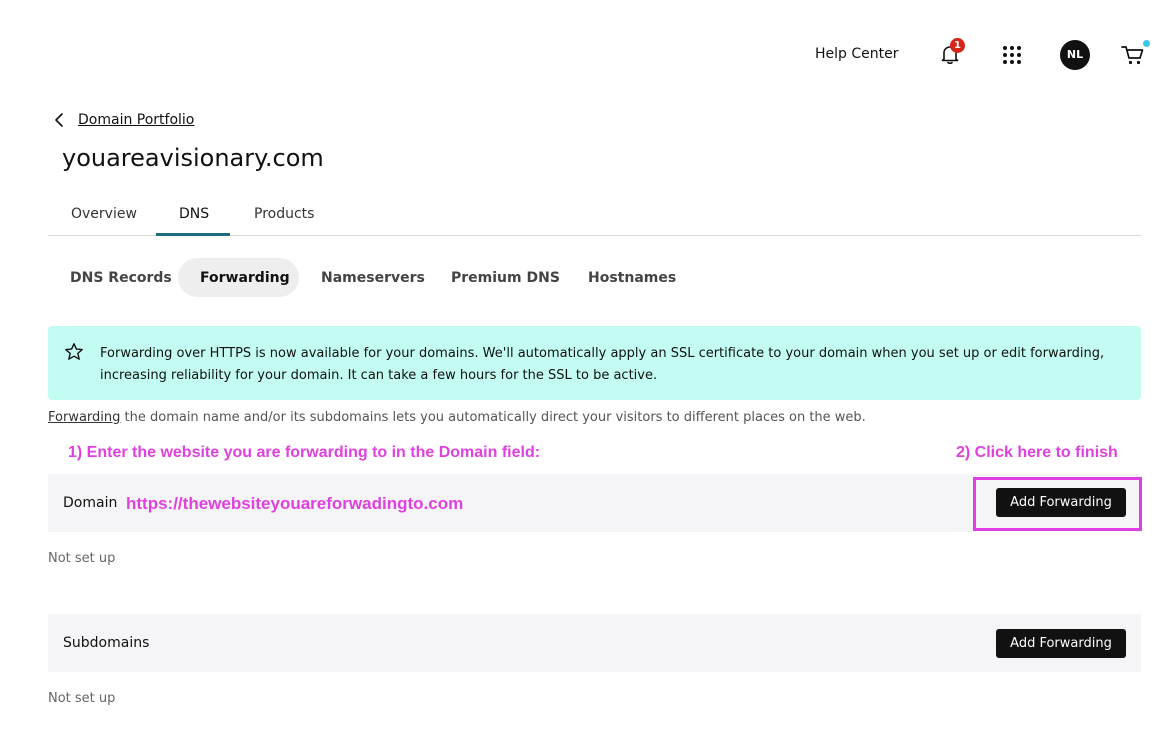 Image resolution: width=1170 pixels, height=740 pixels. I want to click on annotation-url: https://thewebsiteyouareforwadingto.com, so click(295, 503).